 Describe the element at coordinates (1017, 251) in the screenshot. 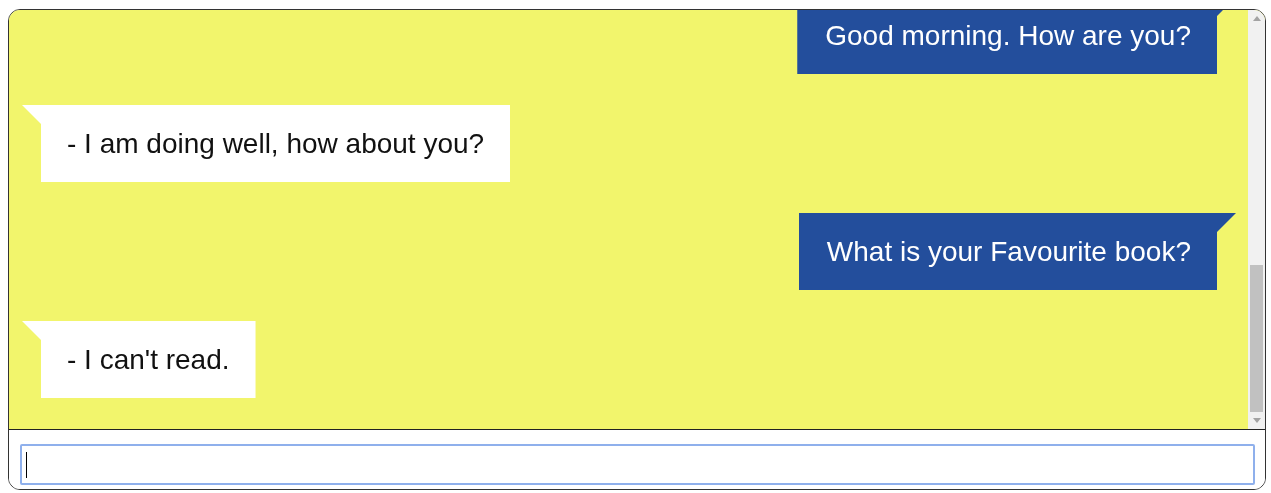

I see `sent-message-bubble: What is your Favourite book?` at that location.